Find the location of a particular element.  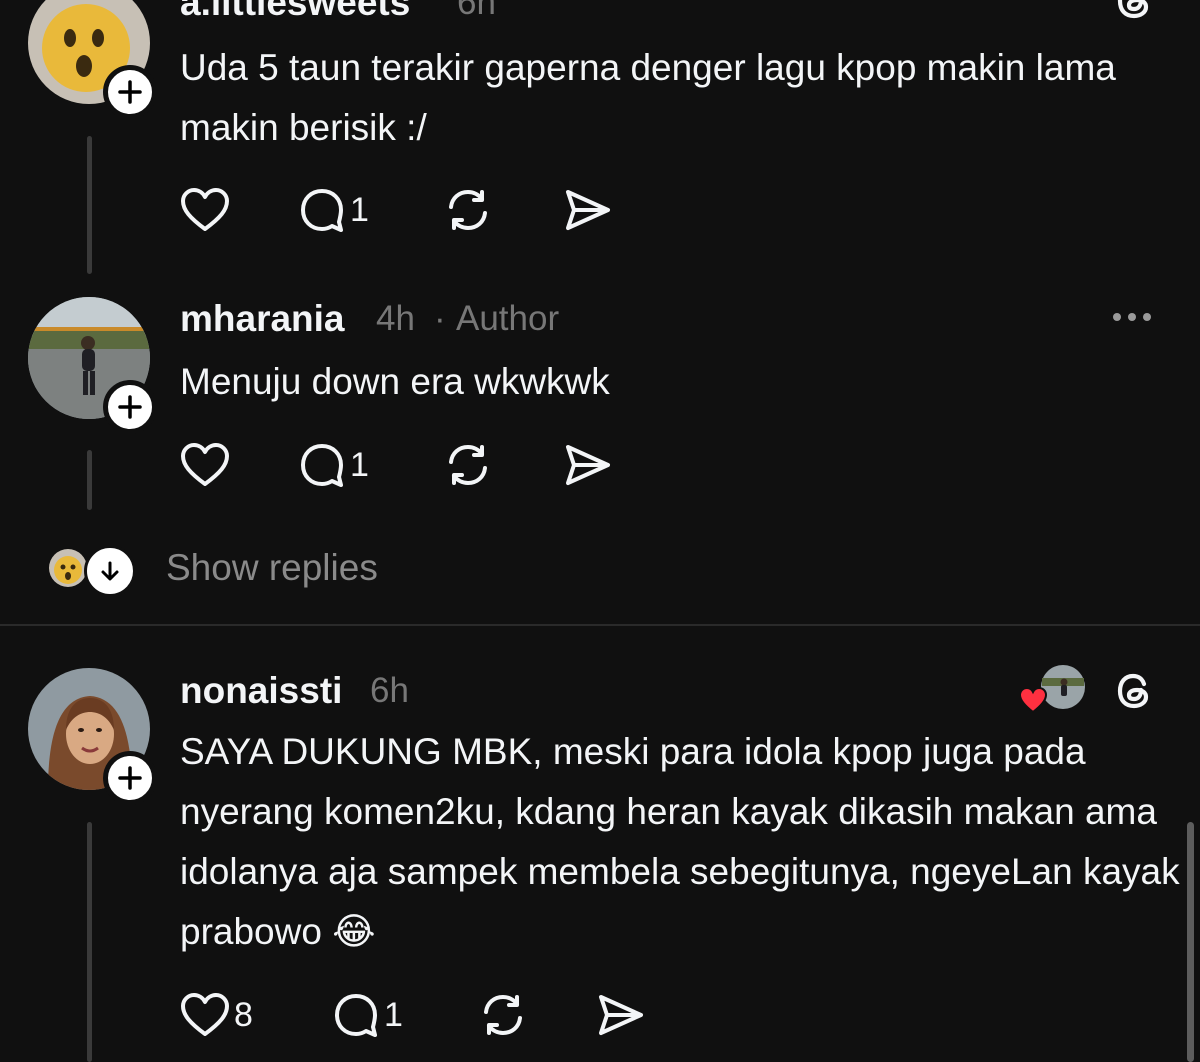

action-row: 8 1 is located at coordinates (413, 1015).